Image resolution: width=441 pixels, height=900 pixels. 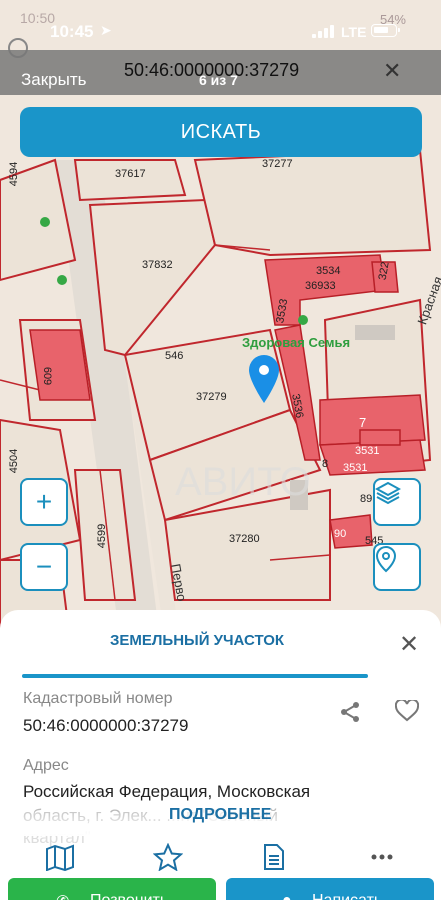 What do you see at coordinates (102, 536) in the screenshot?
I see `parcel-label: 4599` at bounding box center [102, 536].